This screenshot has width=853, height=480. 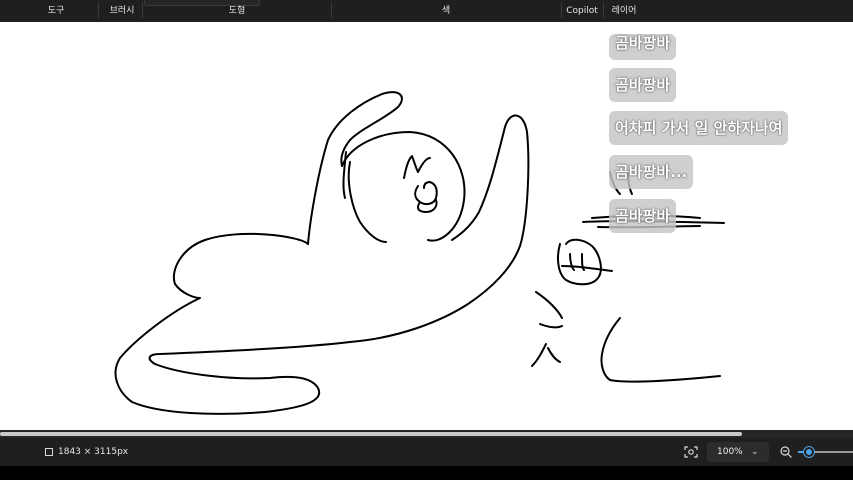 What do you see at coordinates (122, 11) in the screenshot?
I see `ribbon-group-brush: 브러시` at bounding box center [122, 11].